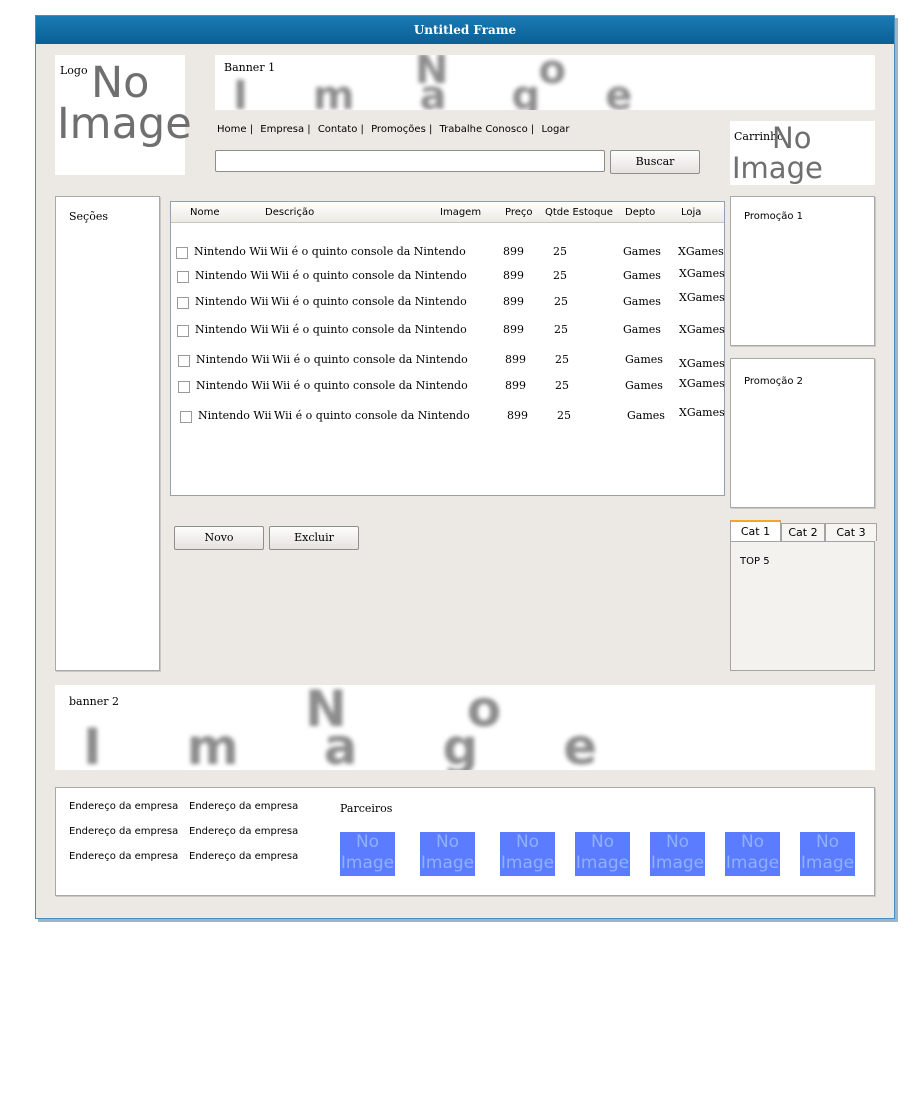  Describe the element at coordinates (579, 212) in the screenshot. I see `col-qtde-estoque: Qtde Estoque` at that location.